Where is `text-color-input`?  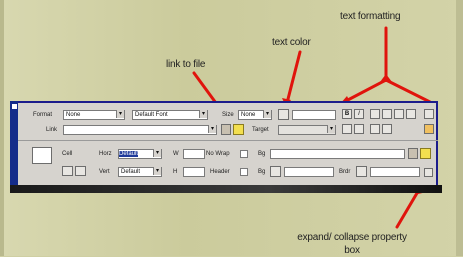
text-color-input is located at coordinates (314, 115).